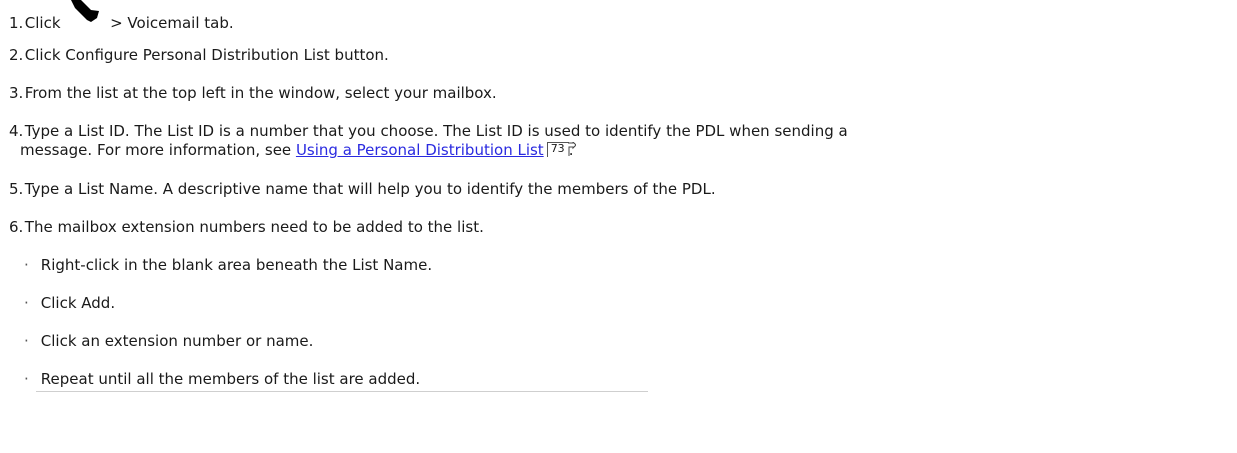 The height and width of the screenshot is (453, 1237). What do you see at coordinates (172, 23) in the screenshot?
I see `step-text: > Voicemail tab.` at bounding box center [172, 23].